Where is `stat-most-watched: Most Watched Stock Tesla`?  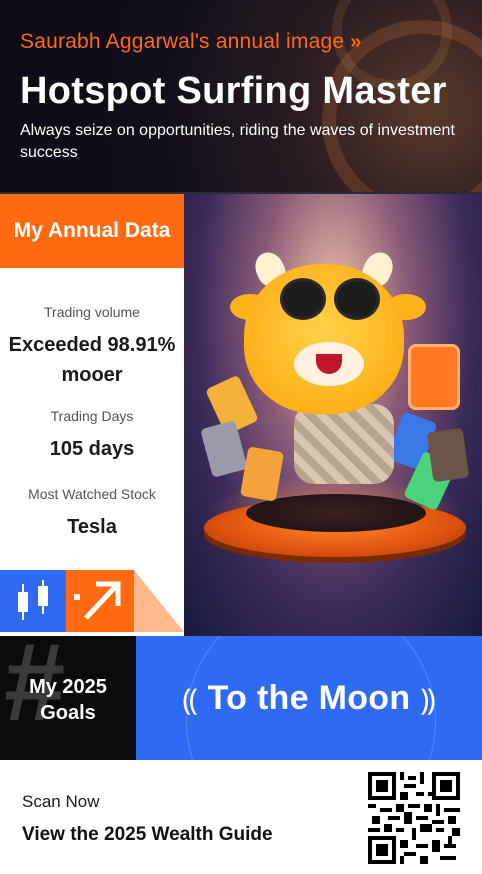
stat-most-watched: Most Watched Stock Tesla is located at coordinates (92, 514).